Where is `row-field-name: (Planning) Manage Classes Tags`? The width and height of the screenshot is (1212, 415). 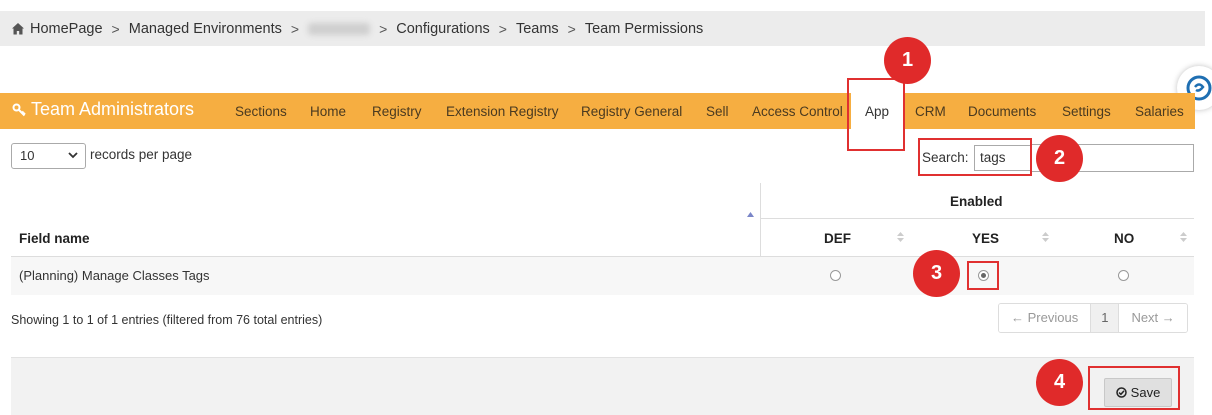 row-field-name: (Planning) Manage Classes Tags is located at coordinates (114, 275).